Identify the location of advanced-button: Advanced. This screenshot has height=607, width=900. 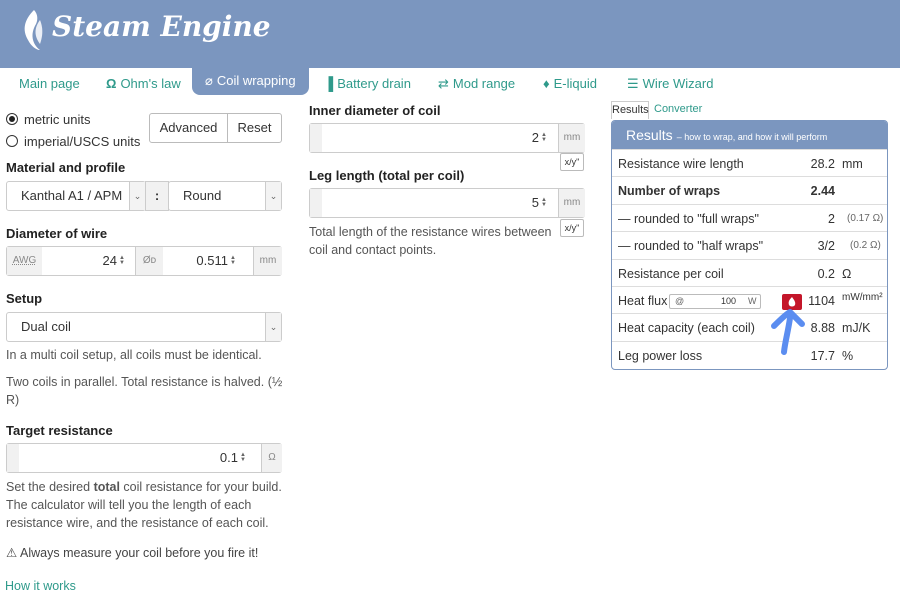
(188, 128).